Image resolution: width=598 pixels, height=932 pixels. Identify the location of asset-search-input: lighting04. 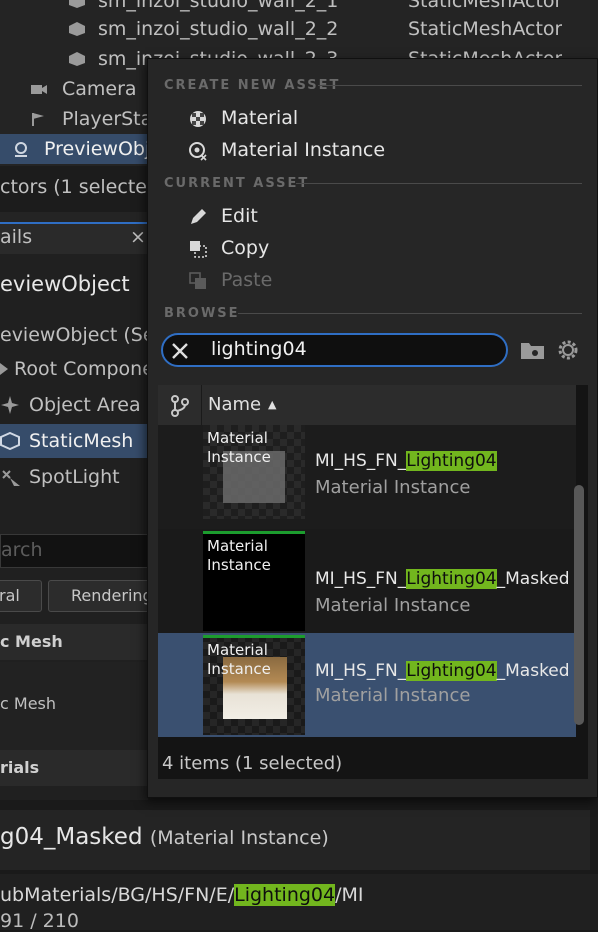
(334, 350).